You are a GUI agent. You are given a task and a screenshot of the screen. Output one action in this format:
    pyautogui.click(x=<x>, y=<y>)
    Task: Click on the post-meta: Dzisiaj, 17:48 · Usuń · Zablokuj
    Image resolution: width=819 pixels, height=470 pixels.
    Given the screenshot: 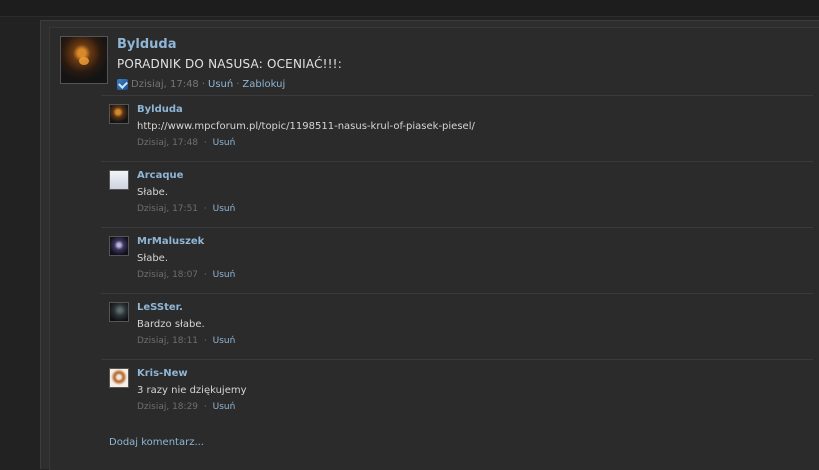 What is the action you would take?
    pyautogui.click(x=201, y=84)
    